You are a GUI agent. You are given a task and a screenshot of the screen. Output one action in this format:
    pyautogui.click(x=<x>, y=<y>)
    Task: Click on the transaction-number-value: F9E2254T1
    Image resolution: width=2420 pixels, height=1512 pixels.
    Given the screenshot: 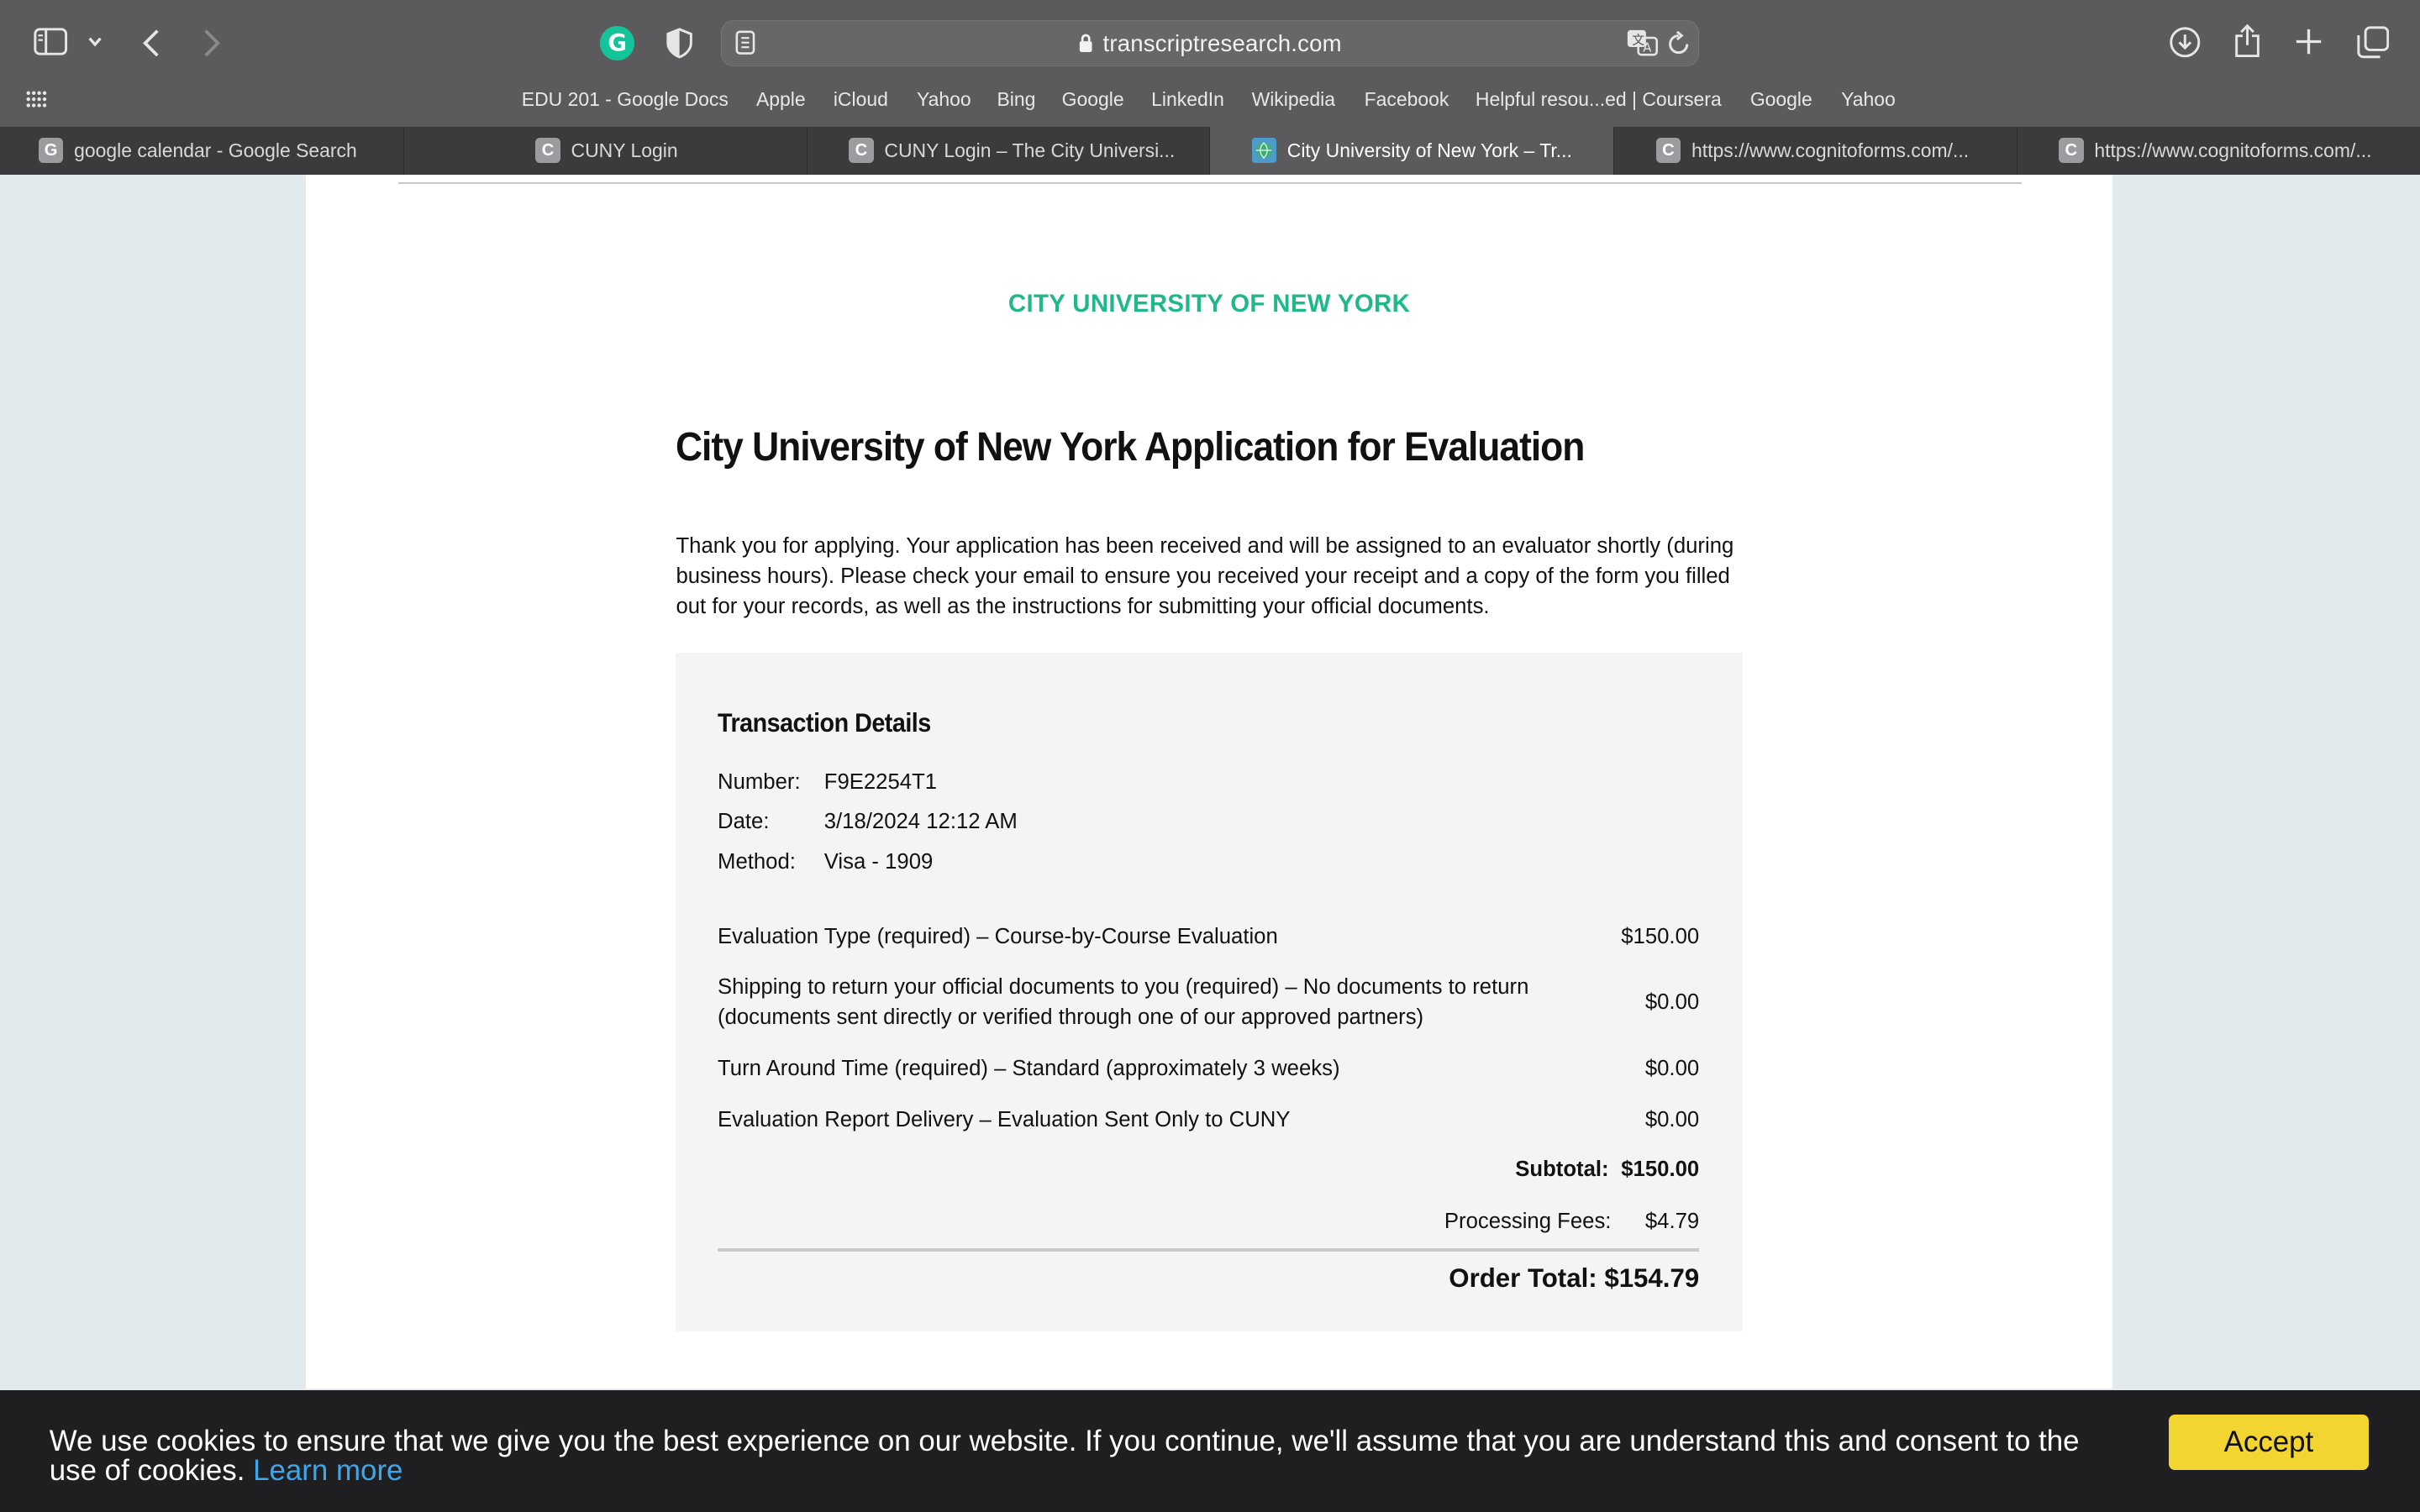 What is the action you would take?
    pyautogui.click(x=880, y=781)
    